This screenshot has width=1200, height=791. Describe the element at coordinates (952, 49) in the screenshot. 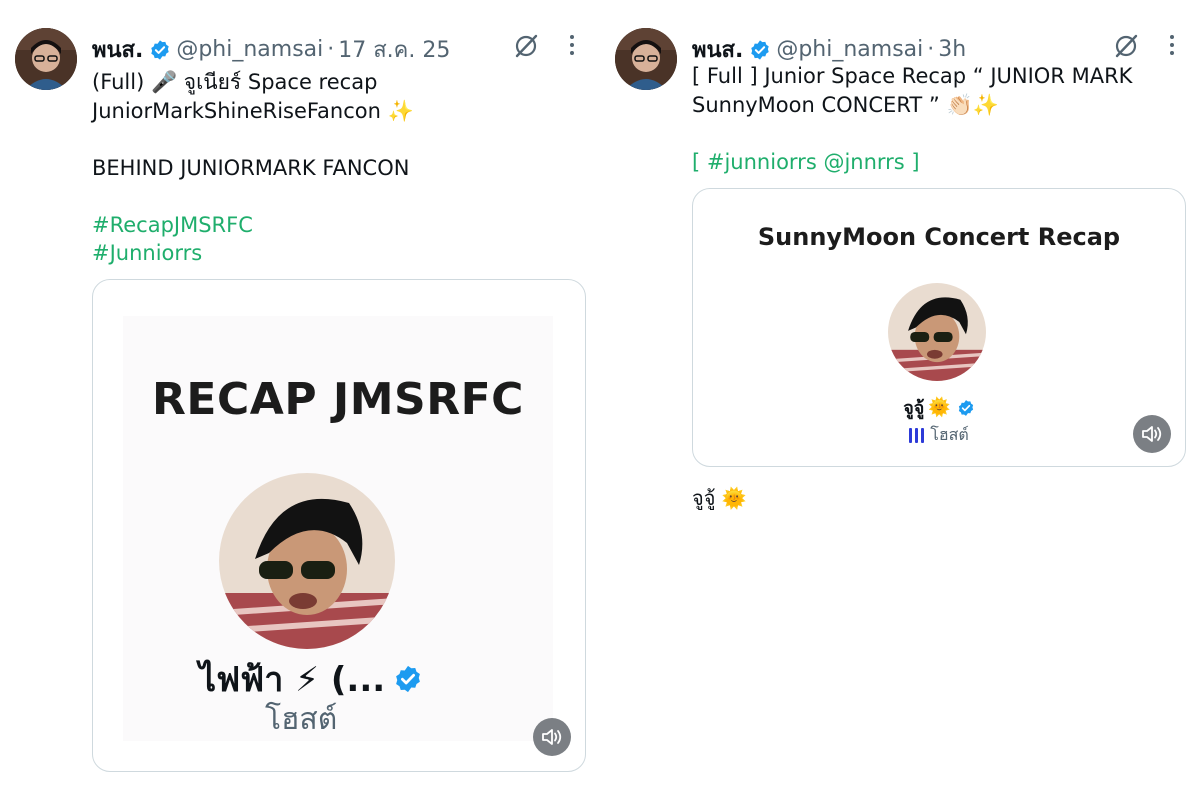

I see `timestamp: 3h` at that location.